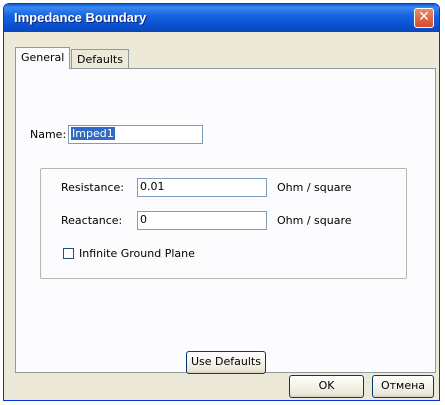 The width and height of the screenshot is (445, 405). Describe the element at coordinates (152, 186) in the screenshot. I see `resistance-field-value: 0.01` at that location.